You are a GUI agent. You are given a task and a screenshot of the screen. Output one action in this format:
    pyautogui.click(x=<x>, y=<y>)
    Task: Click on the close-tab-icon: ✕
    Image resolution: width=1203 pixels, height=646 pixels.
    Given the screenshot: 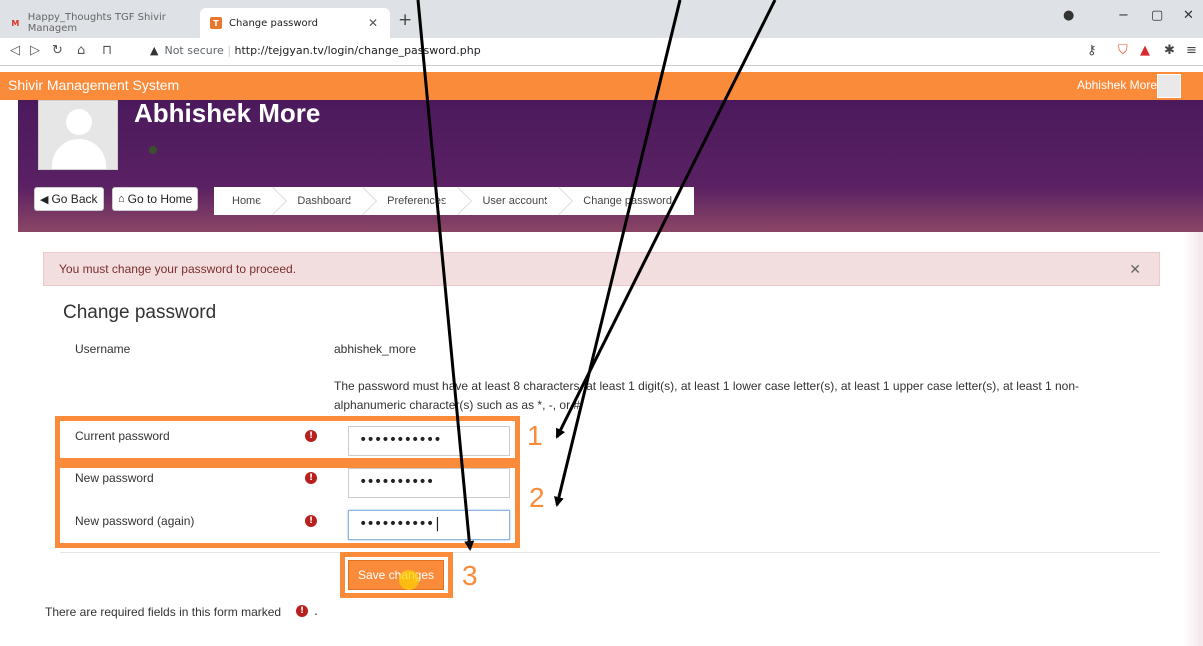 What is the action you would take?
    pyautogui.click(x=373, y=23)
    